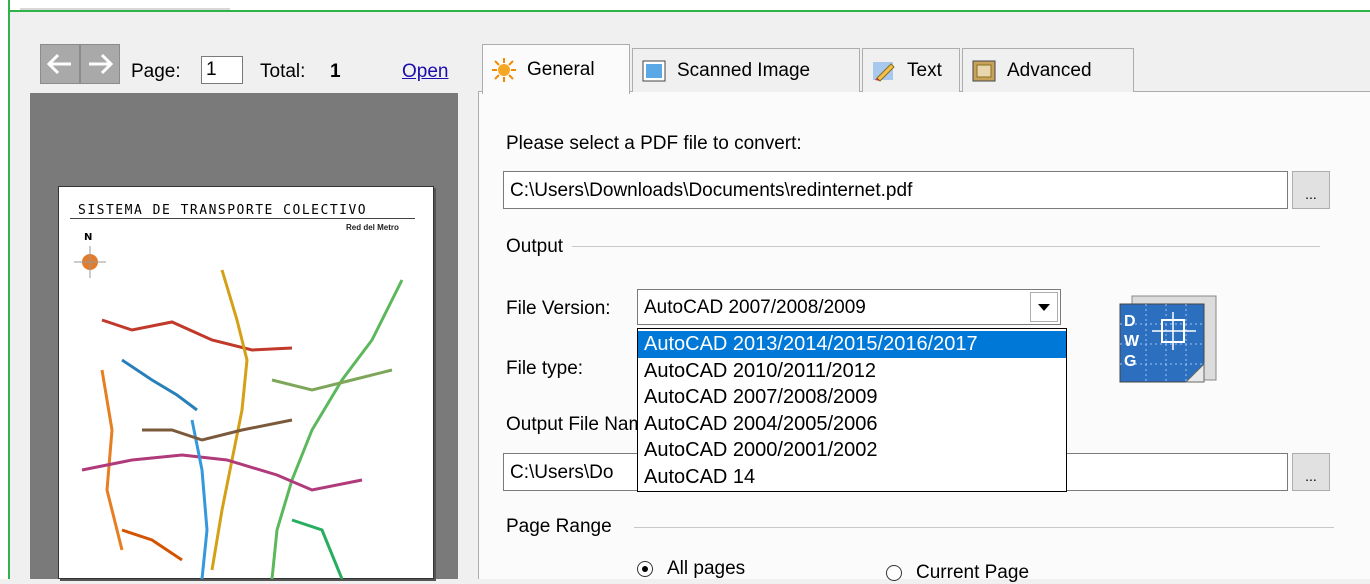  I want to click on tab-general: General, so click(556, 69).